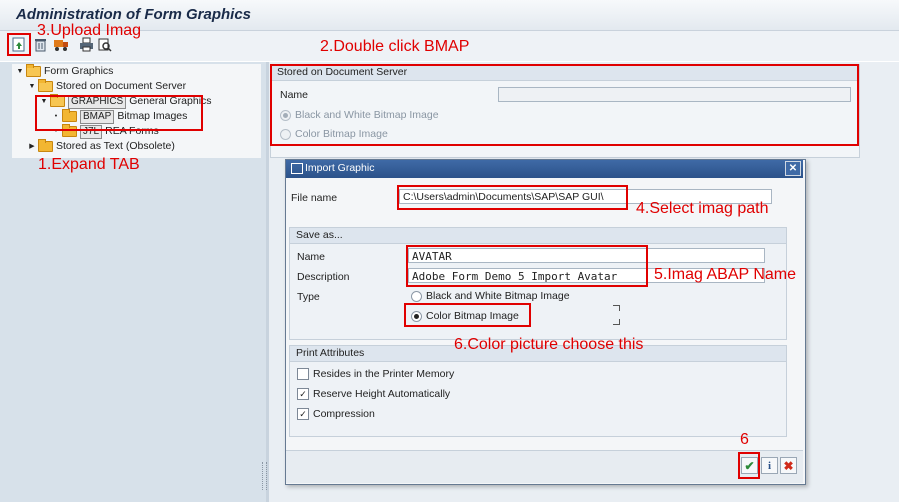 This screenshot has height=502, width=899. I want to click on type-option-bw: Black and White Bitmap Image, so click(490, 296).